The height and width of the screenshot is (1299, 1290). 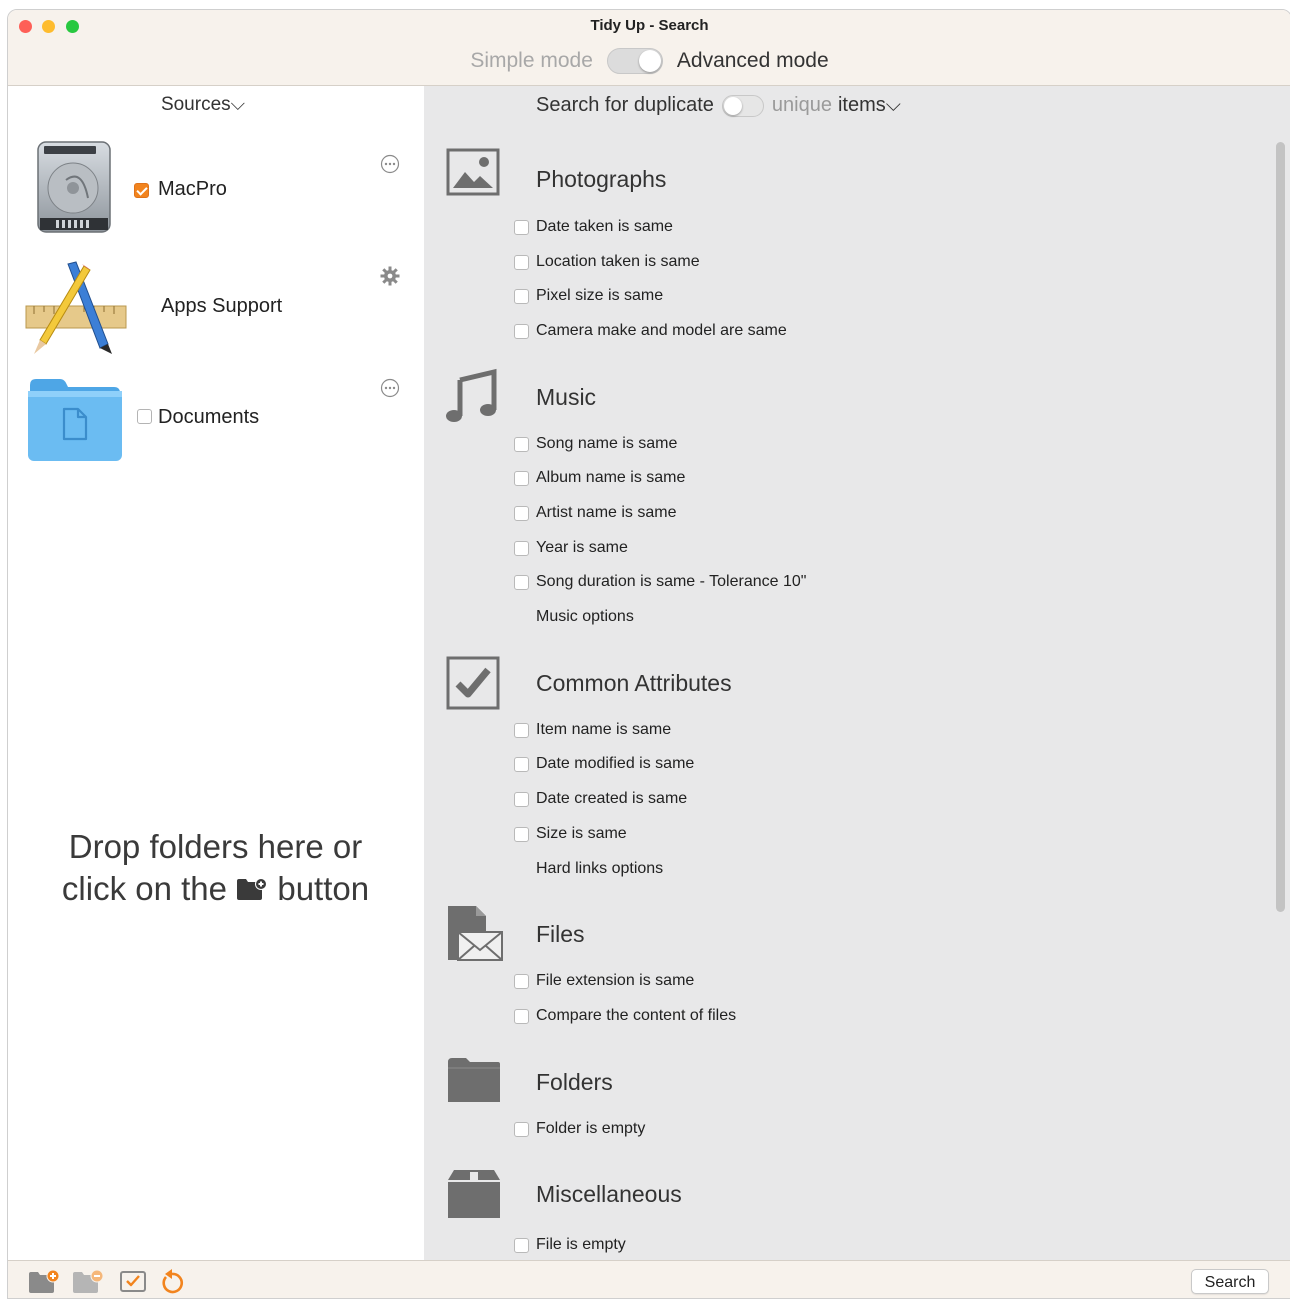 What do you see at coordinates (581, 833) in the screenshot?
I see `option-label: Size is same` at bounding box center [581, 833].